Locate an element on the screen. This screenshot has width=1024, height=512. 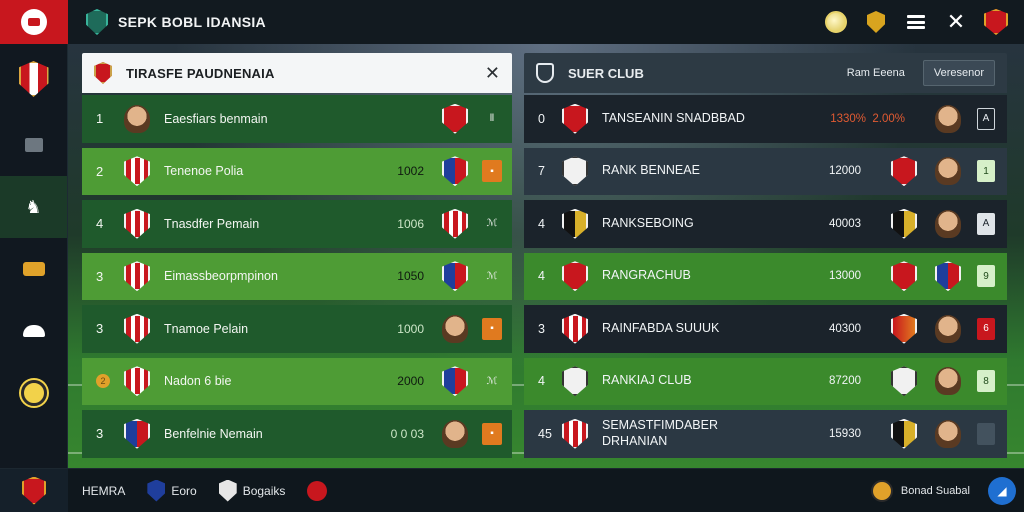
trophy-button is located at coordinates (876, 22).